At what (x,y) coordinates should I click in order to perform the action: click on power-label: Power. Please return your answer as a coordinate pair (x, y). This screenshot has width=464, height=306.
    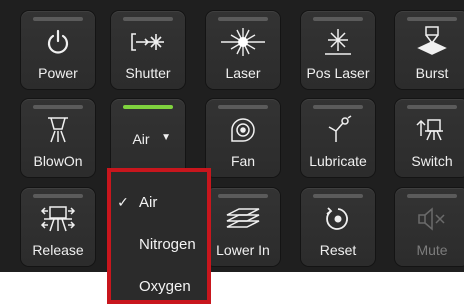
    Looking at the image, I should click on (58, 73).